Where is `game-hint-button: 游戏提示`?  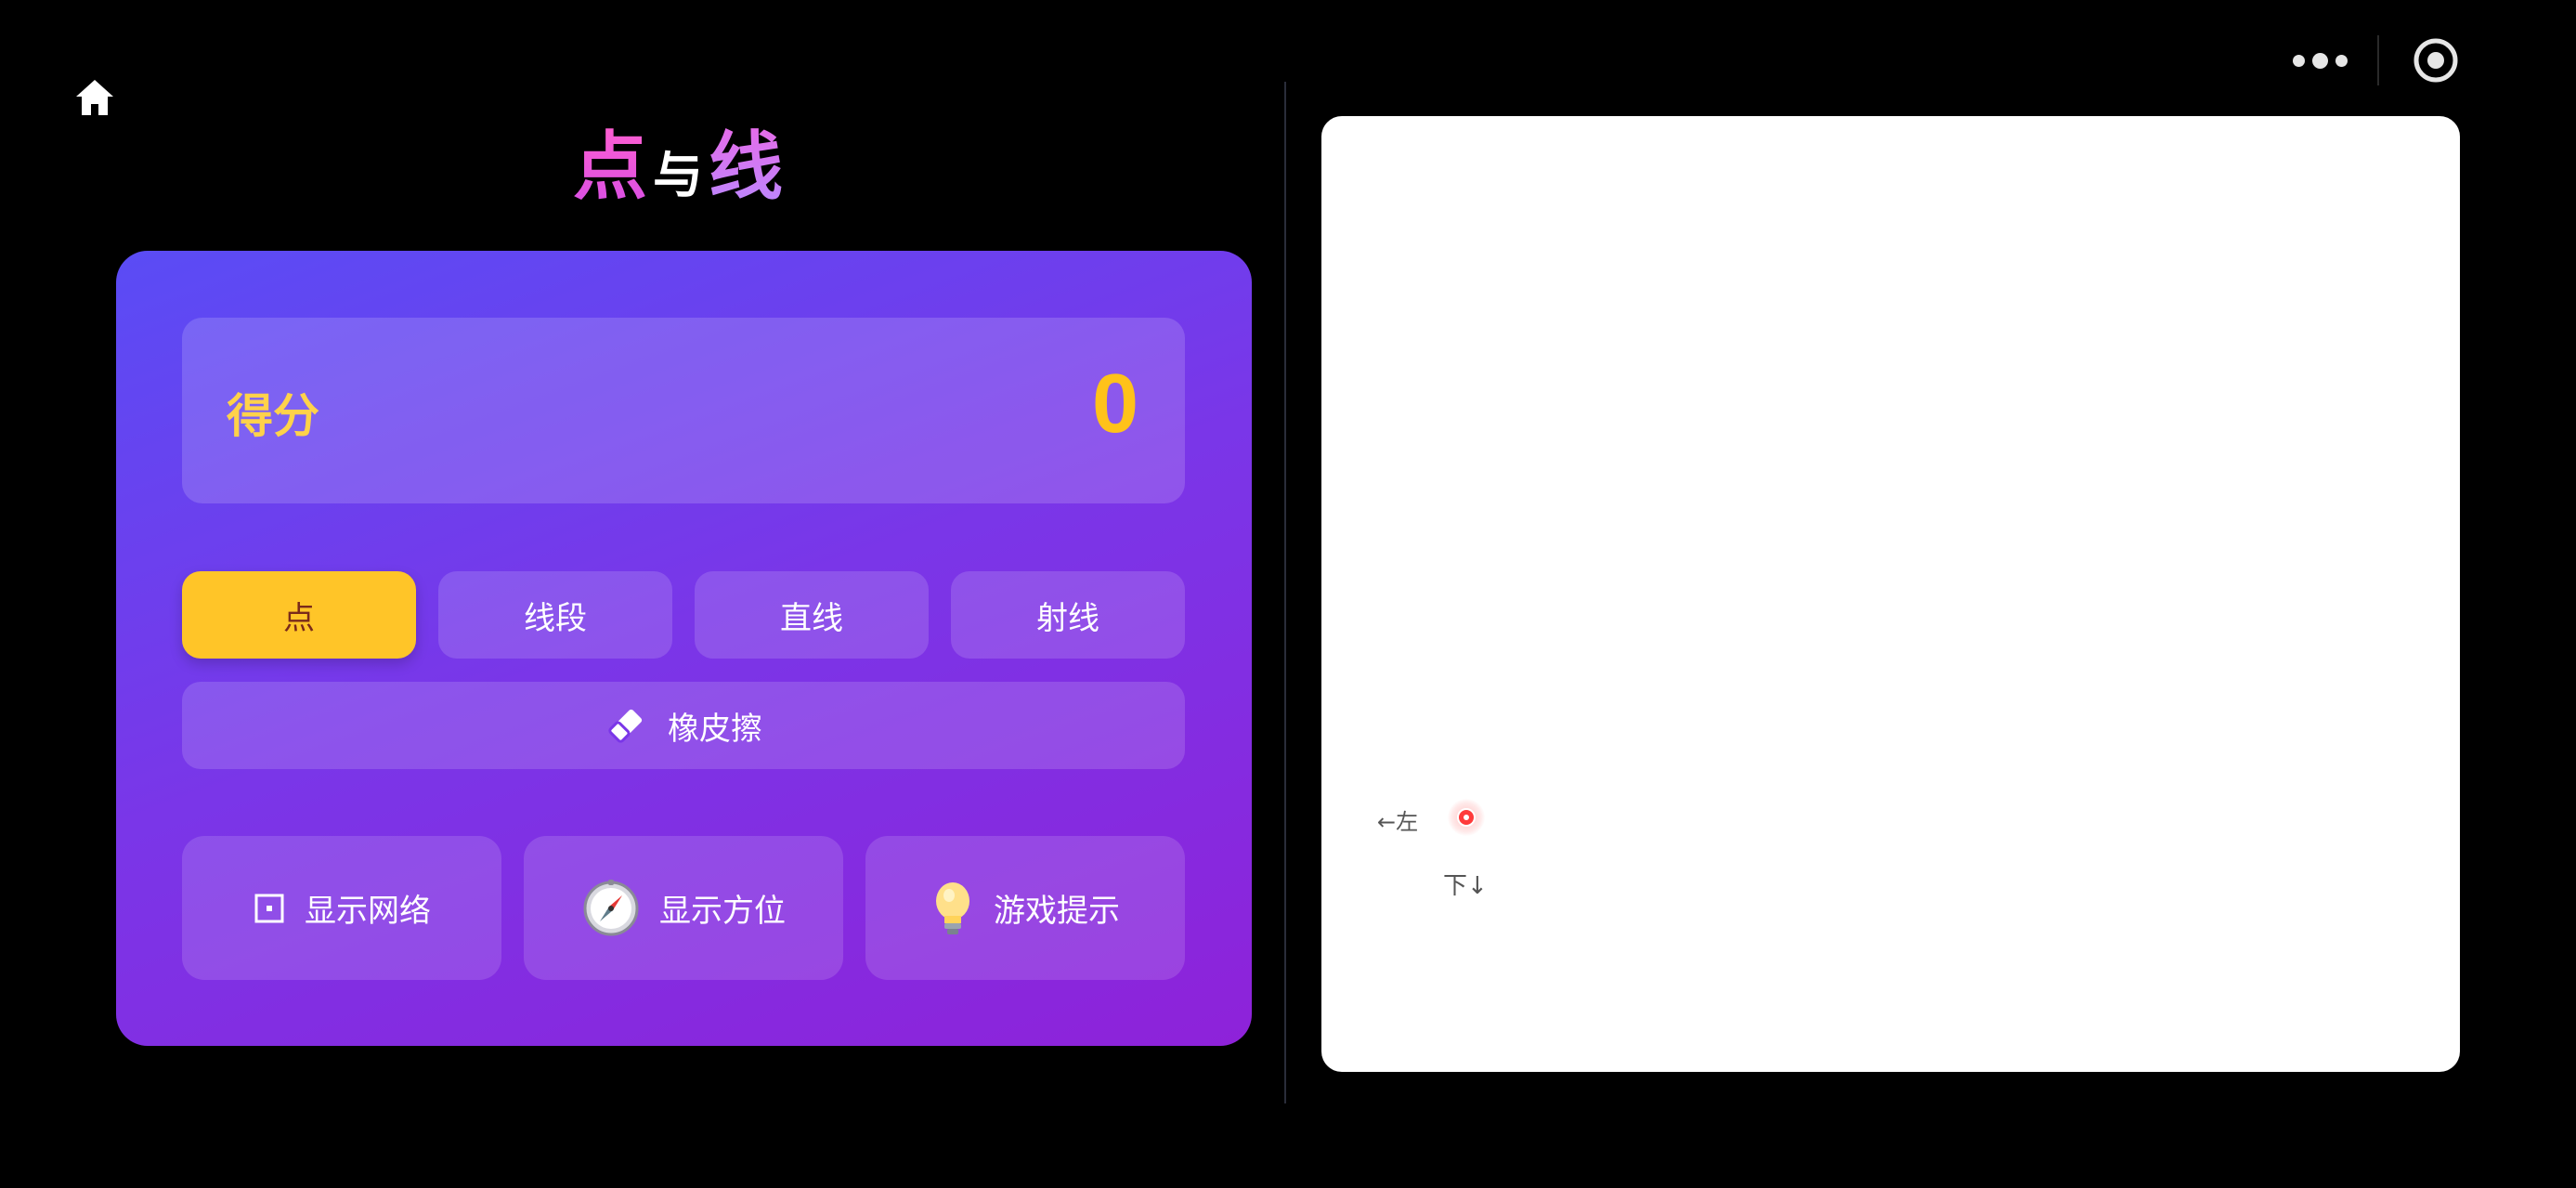 game-hint-button: 游戏提示 is located at coordinates (1025, 908).